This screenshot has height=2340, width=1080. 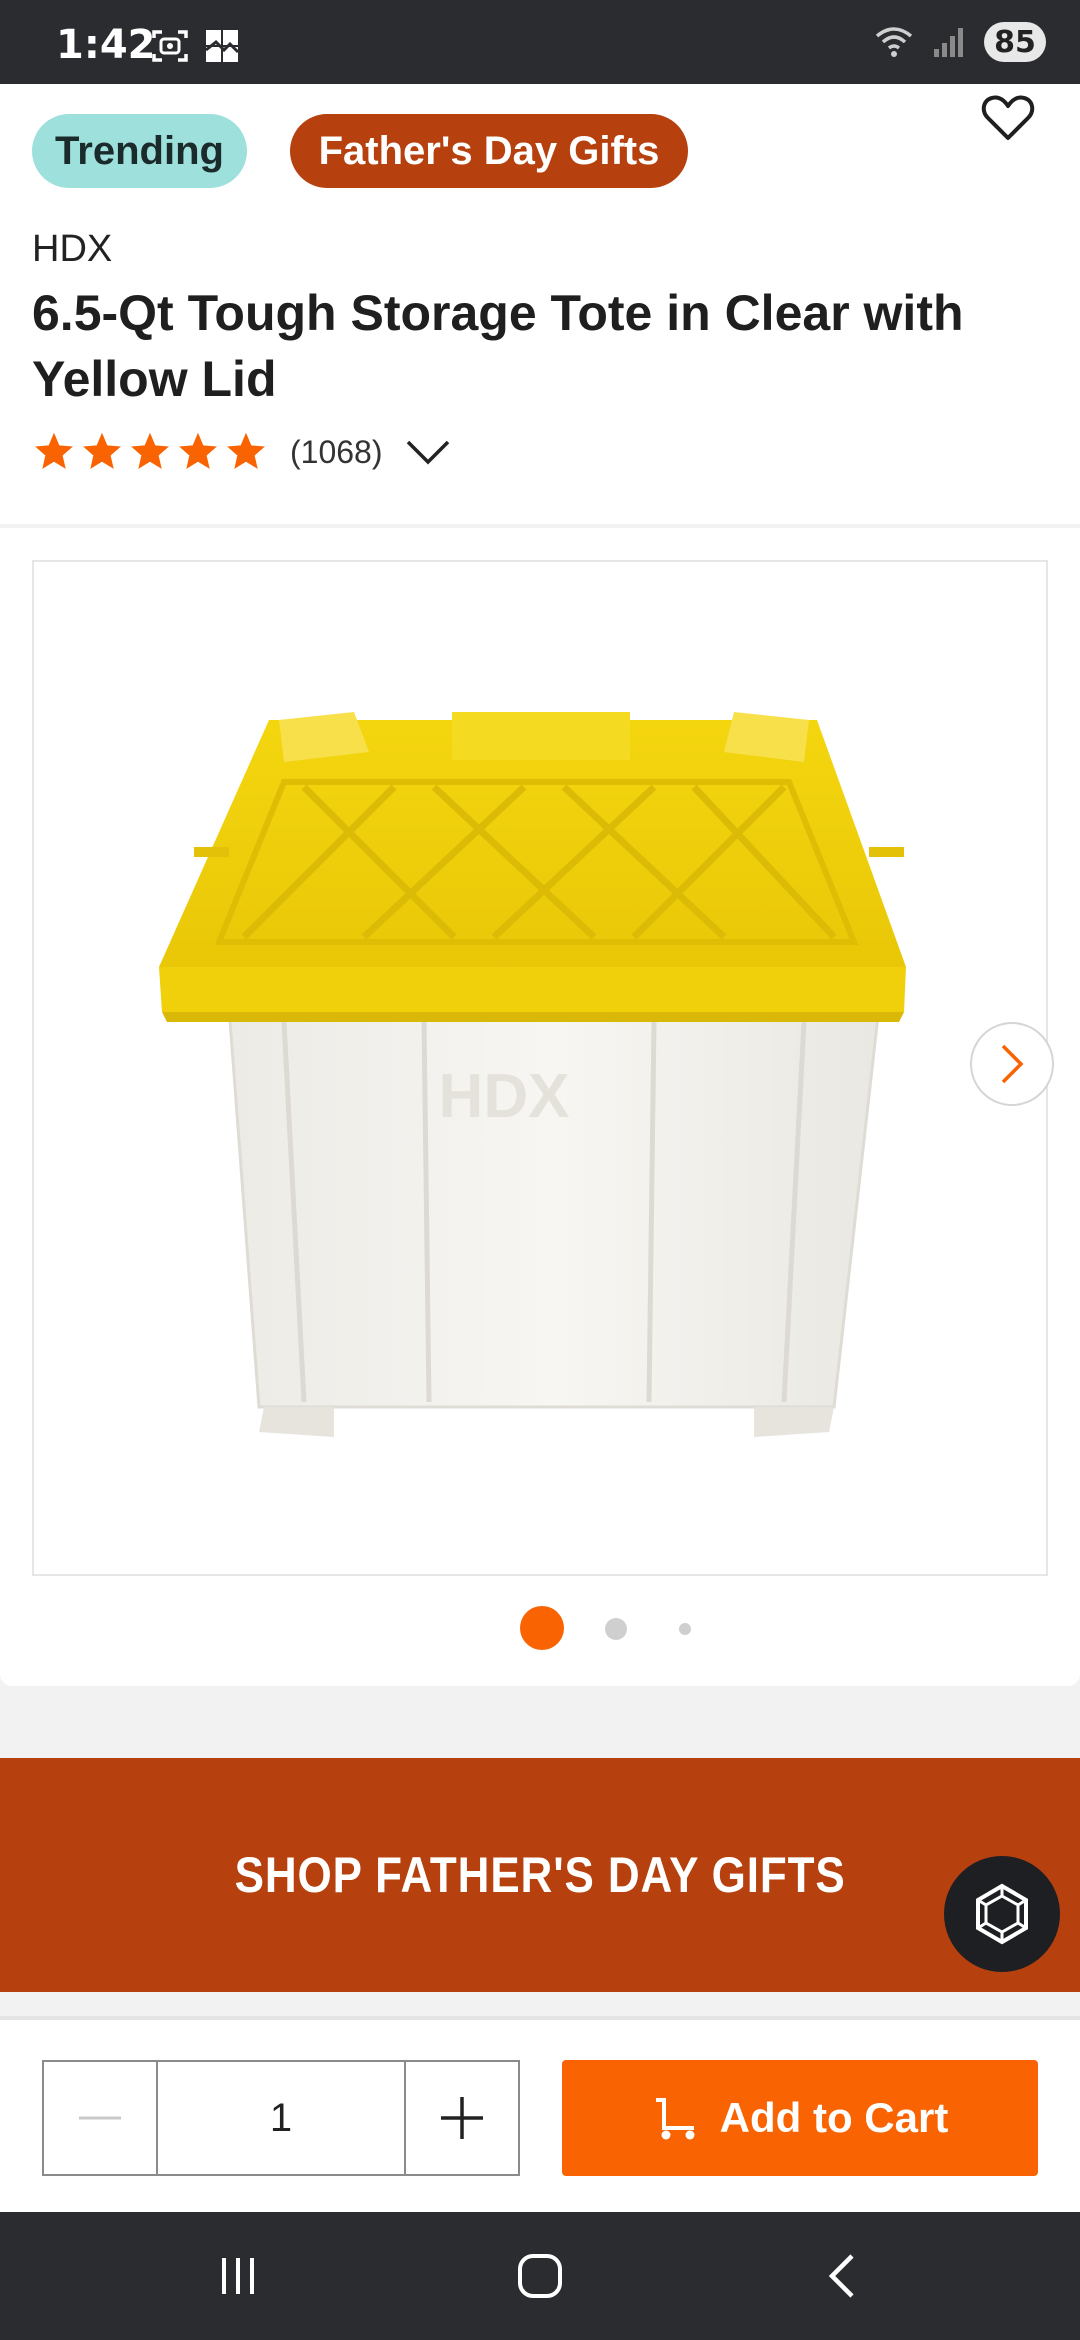 I want to click on signal-icon, so click(x=948, y=42).